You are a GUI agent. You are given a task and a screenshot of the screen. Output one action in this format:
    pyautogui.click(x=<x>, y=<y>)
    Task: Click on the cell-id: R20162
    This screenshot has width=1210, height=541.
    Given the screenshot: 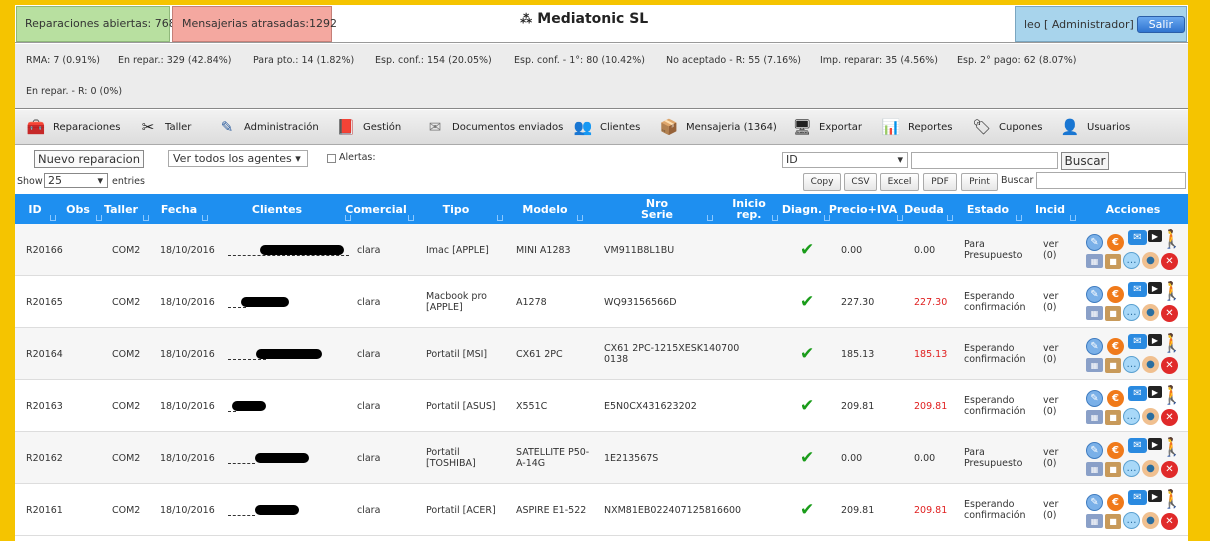 What is the action you would take?
    pyautogui.click(x=44, y=458)
    